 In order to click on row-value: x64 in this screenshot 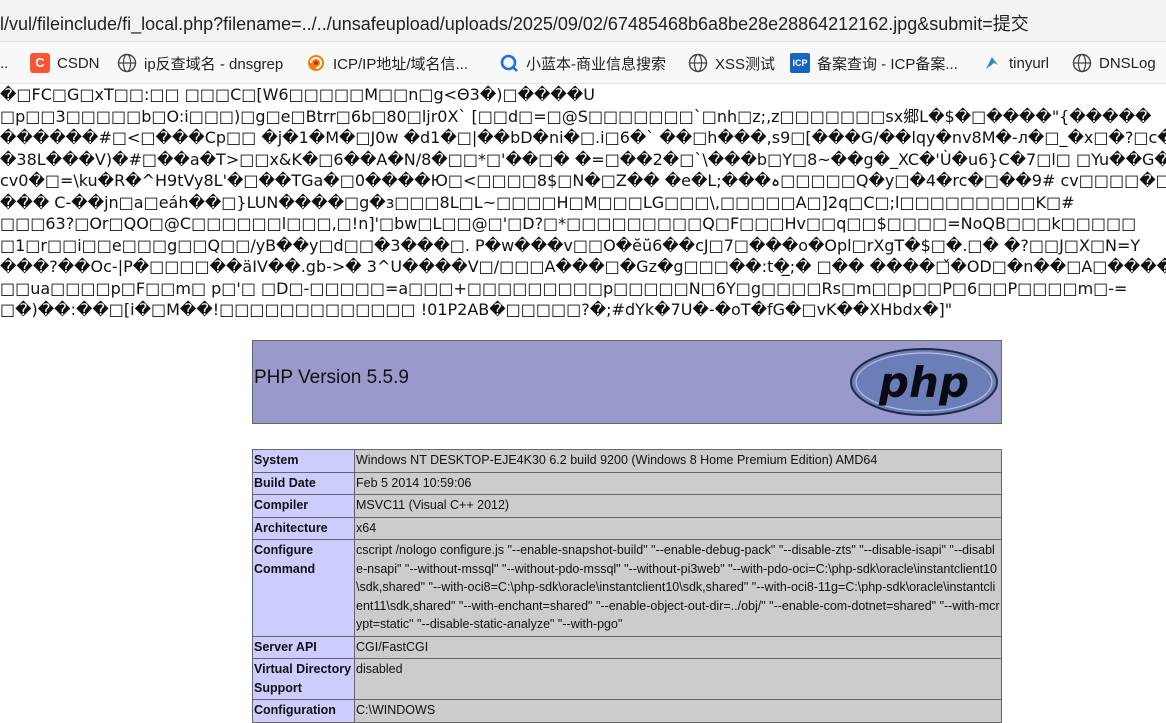, I will do `click(678, 528)`.